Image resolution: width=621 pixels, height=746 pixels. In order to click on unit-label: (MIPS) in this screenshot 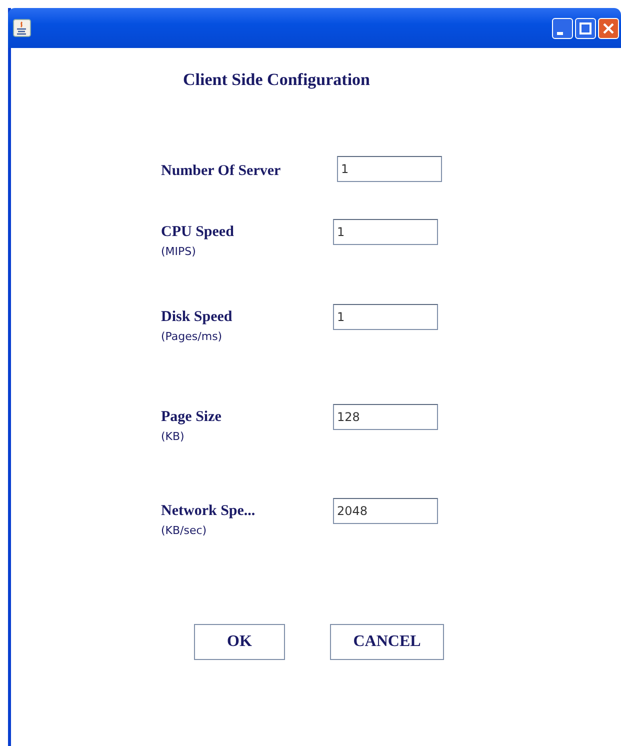, I will do `click(178, 251)`.